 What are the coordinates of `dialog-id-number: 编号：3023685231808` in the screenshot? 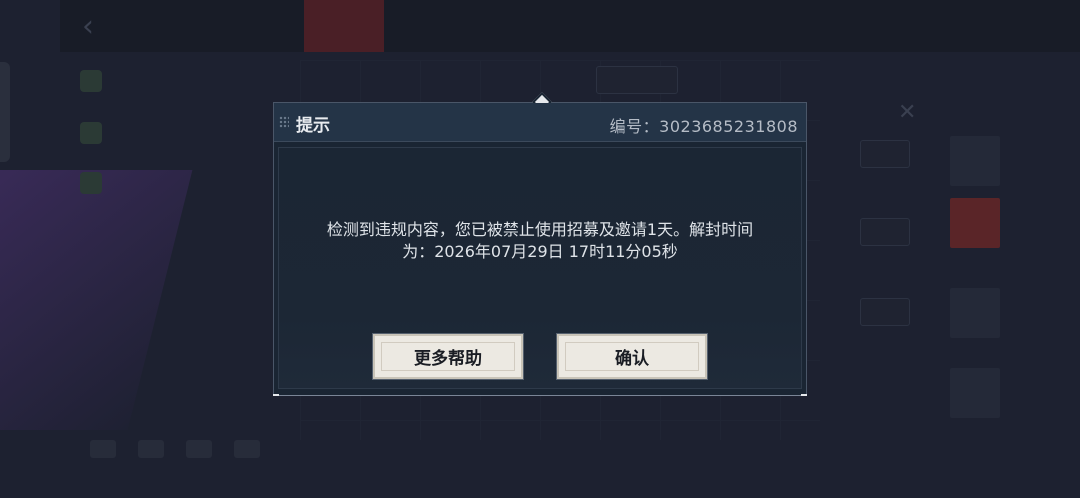 It's located at (703, 126).